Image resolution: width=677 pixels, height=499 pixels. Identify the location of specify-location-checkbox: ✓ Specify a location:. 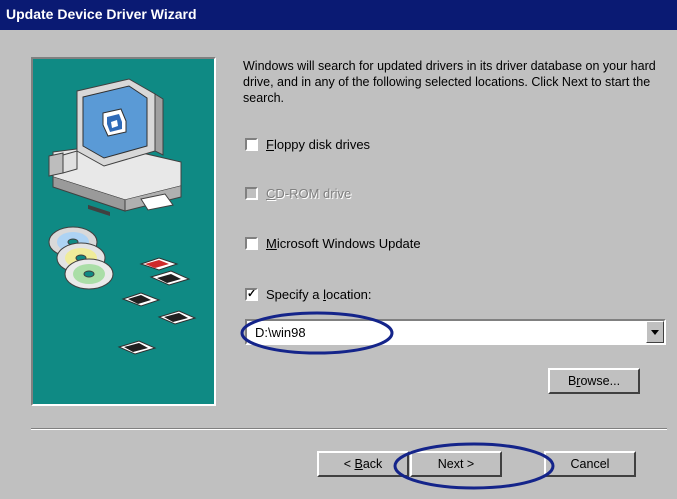
(308, 294).